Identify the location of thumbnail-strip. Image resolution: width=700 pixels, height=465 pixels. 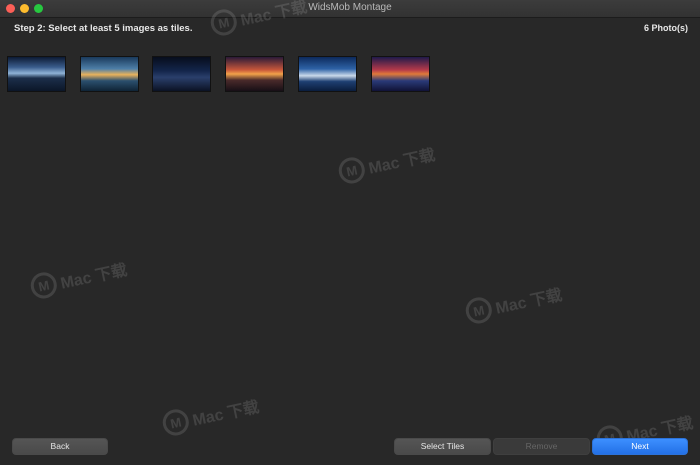
(222, 74).